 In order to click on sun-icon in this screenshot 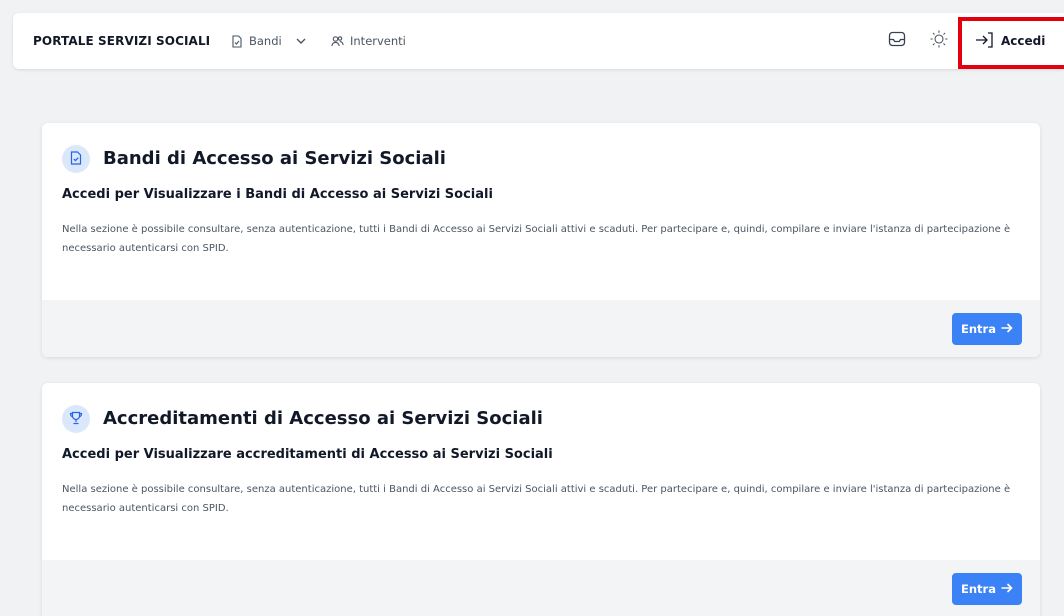, I will do `click(939, 41)`.